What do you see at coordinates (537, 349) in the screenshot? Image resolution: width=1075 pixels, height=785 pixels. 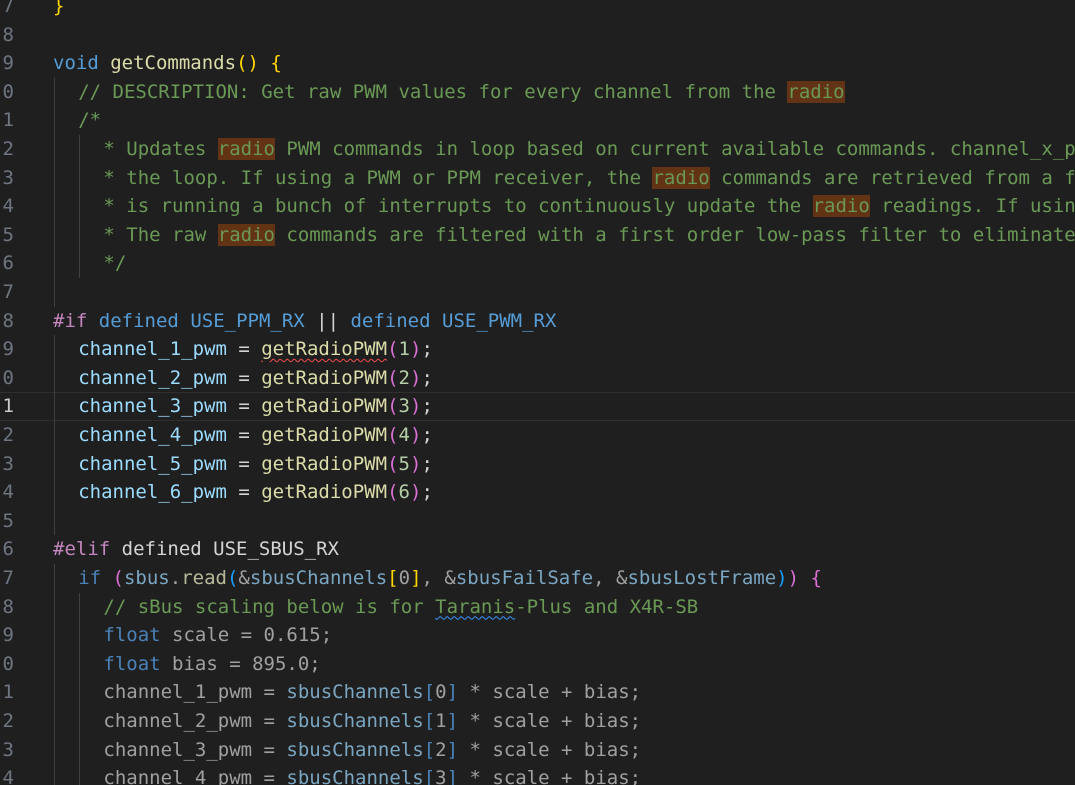 I see `code-line: 9 channel_1_pwm = getRadioPWM(1);` at bounding box center [537, 349].